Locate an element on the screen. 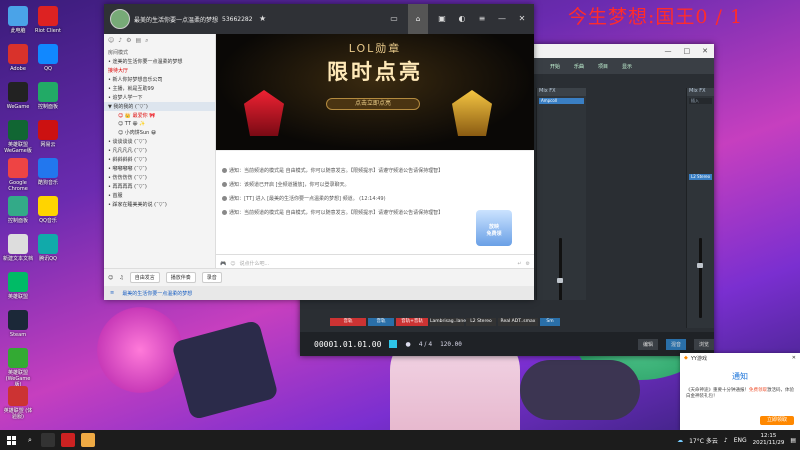 This screenshot has width=800, height=450. channel-item: • 追梦人学一下 is located at coordinates (159, 97).